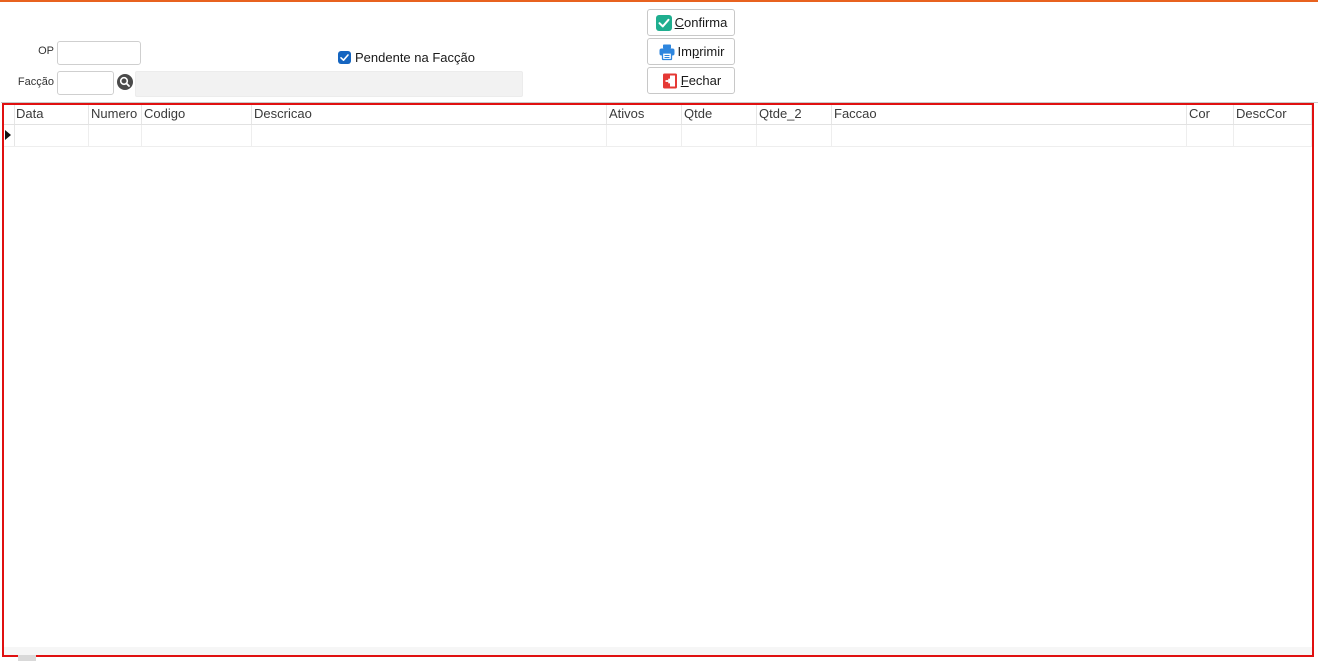 The width and height of the screenshot is (1318, 661). I want to click on exit-icon, so click(670, 81).